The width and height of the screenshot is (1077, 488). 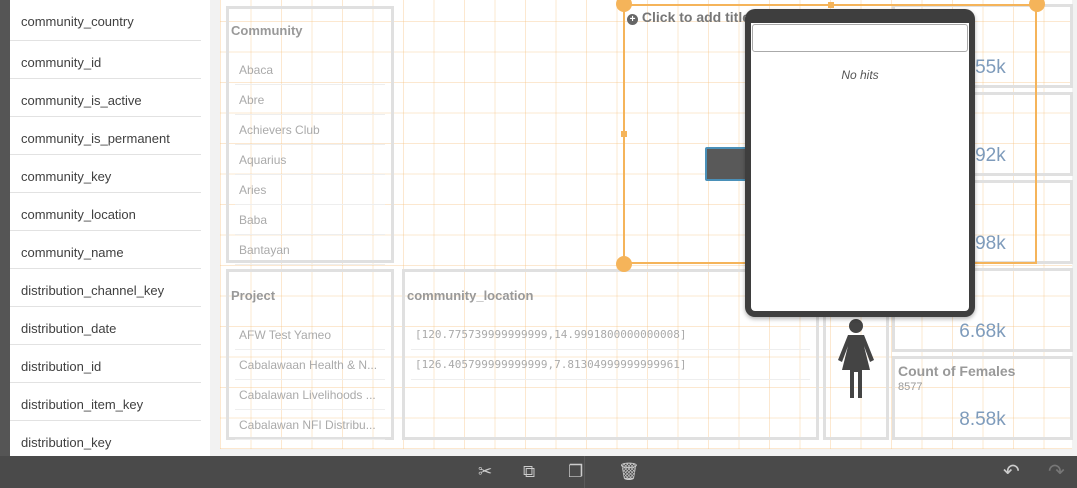 What do you see at coordinates (860, 75) in the screenshot?
I see `no-hits-label: No hits` at bounding box center [860, 75].